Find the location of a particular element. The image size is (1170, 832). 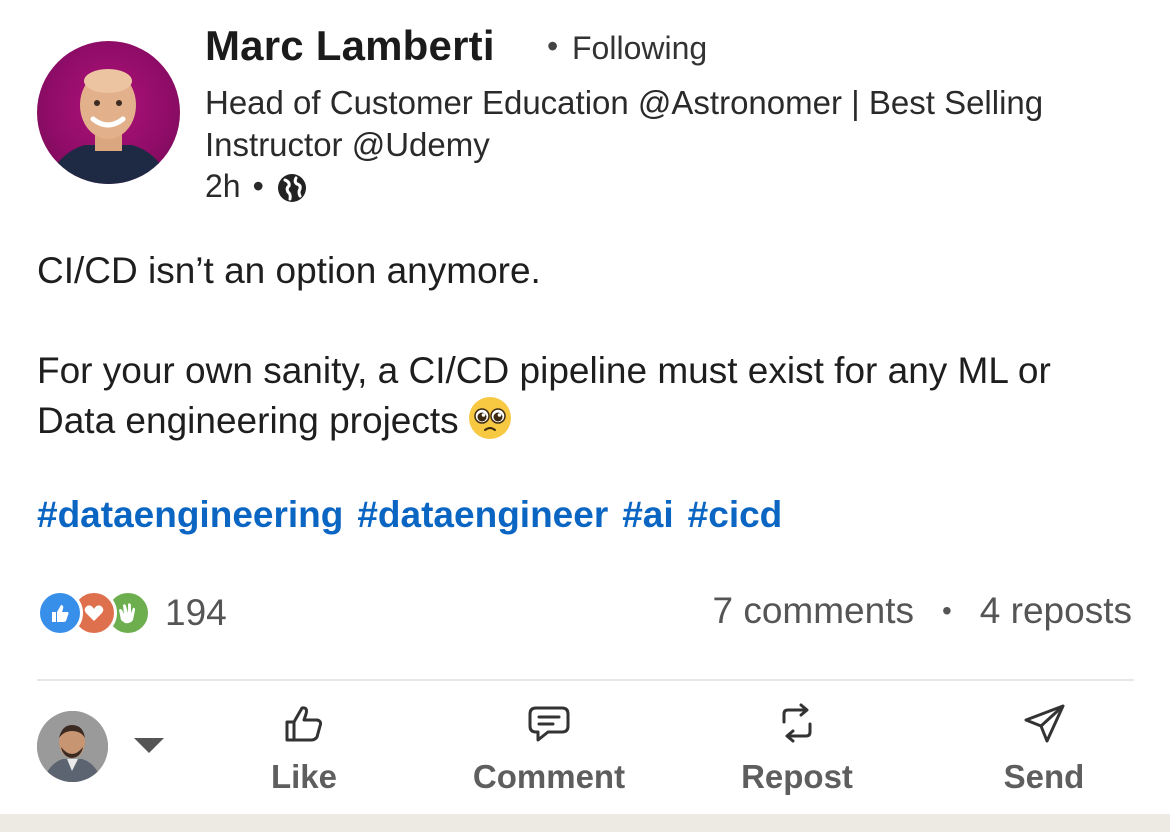

hashtag-list: #dataengineering #dataengineer #ai #cicd is located at coordinates (409, 515).